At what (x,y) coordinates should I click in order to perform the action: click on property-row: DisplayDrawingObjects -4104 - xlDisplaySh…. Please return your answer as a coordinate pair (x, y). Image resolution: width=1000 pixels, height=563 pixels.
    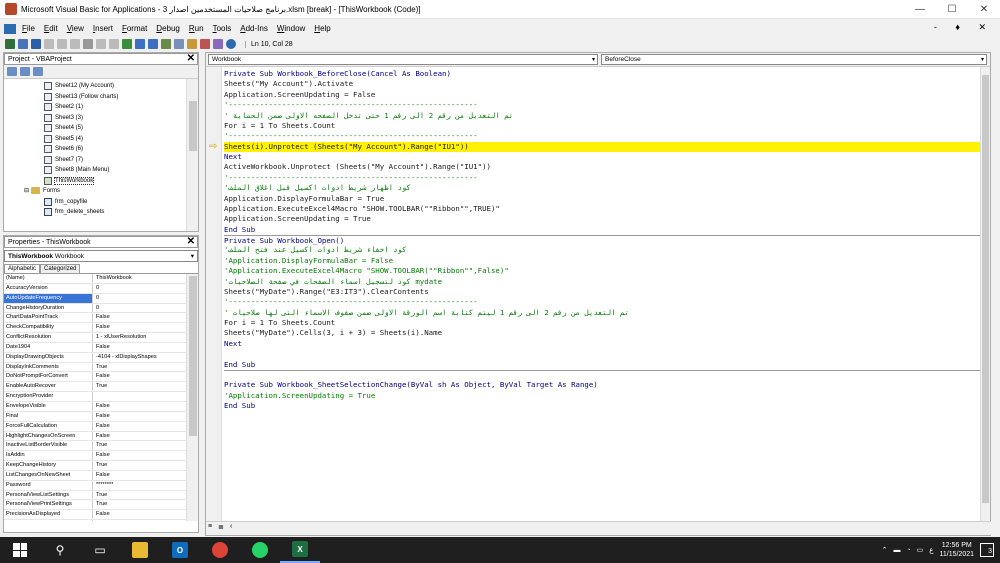
    Looking at the image, I should click on (101, 357).